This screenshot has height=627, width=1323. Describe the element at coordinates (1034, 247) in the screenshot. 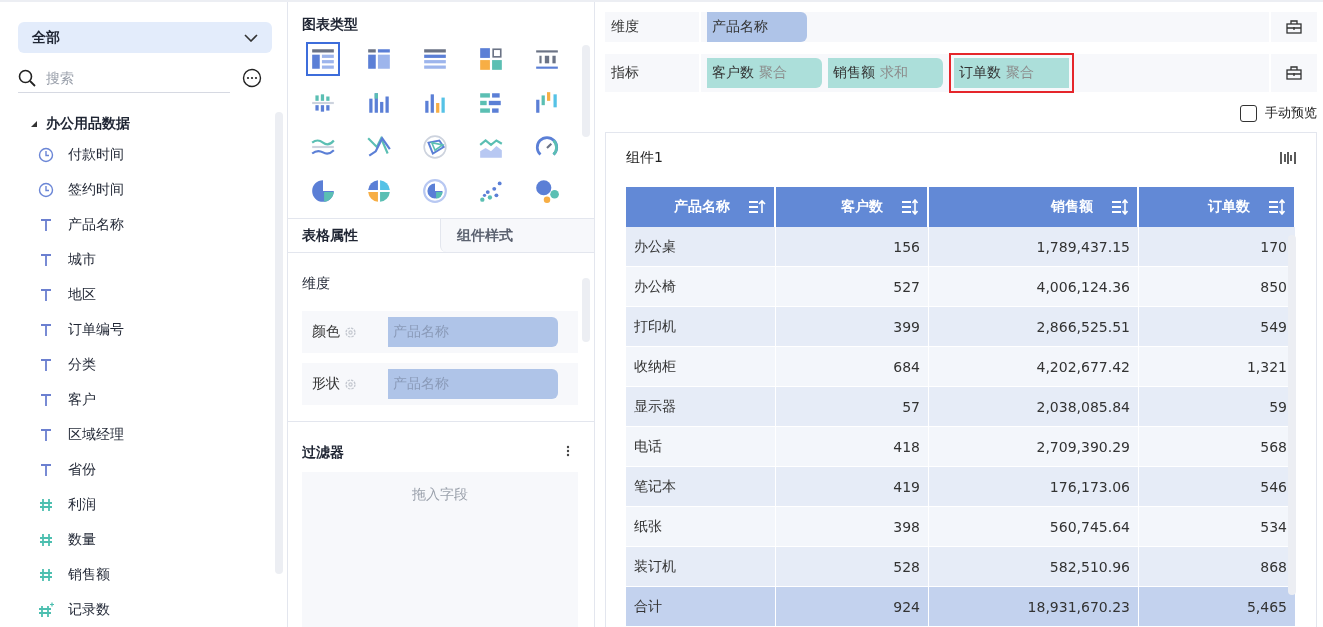

I see `table-cell: 1,789,437.15` at that location.